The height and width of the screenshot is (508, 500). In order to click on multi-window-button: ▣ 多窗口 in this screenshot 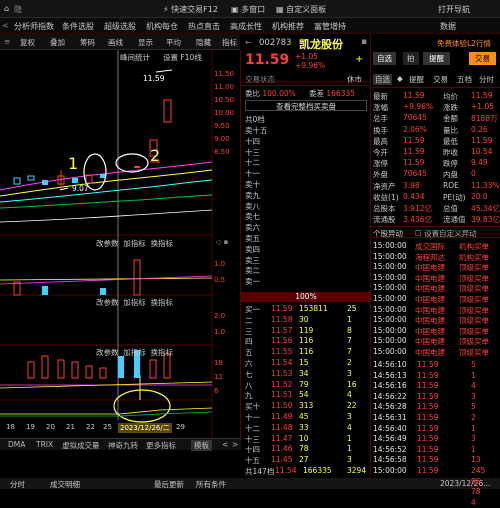, I will do `click(248, 9)`.